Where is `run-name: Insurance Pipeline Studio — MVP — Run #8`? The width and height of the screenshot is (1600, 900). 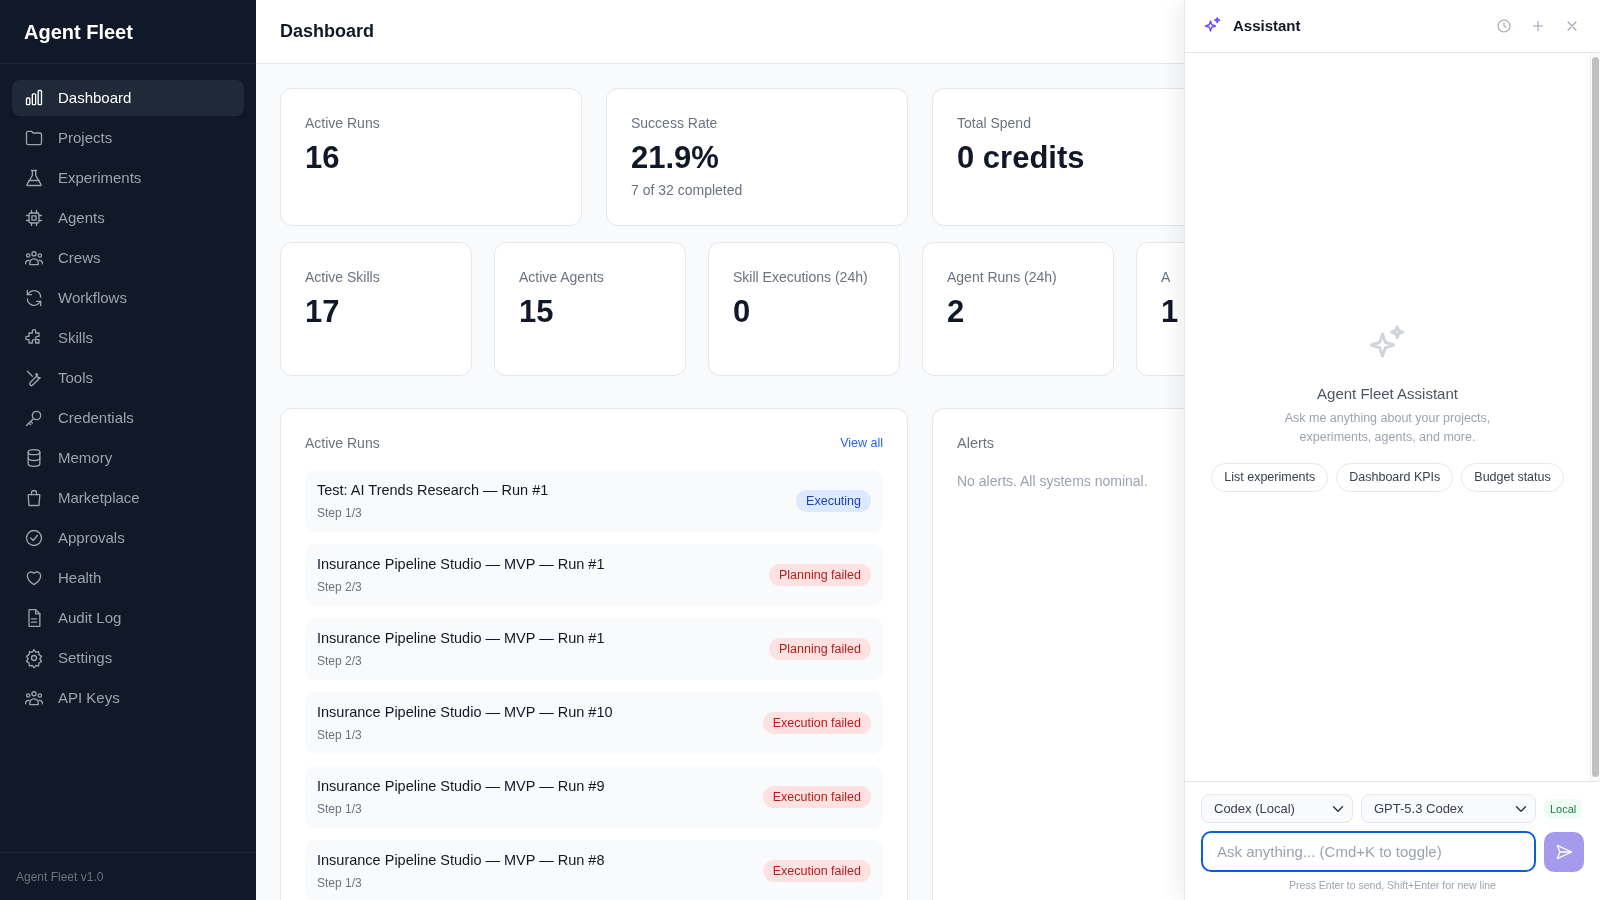 run-name: Insurance Pipeline Studio — MVP — Run #8 is located at coordinates (461, 861).